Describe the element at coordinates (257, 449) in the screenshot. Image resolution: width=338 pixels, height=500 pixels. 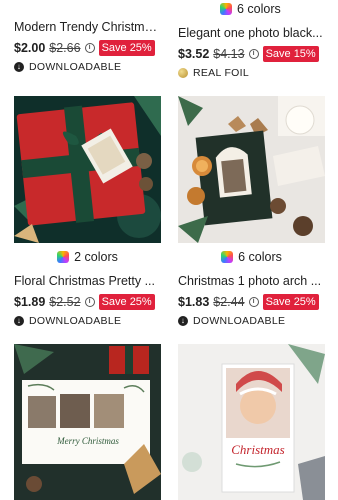
I see `svg-text: Christmas` at that location.